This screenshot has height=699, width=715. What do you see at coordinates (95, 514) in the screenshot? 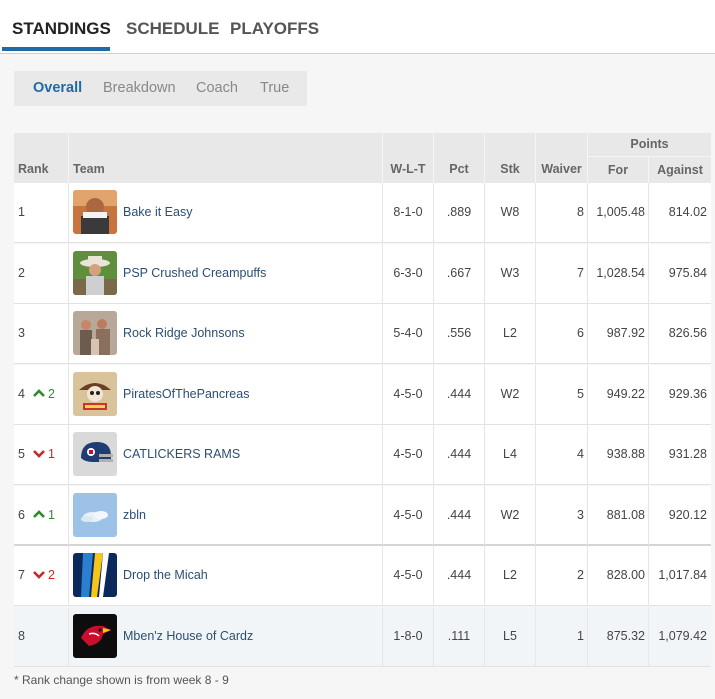
I see `sky-icon` at bounding box center [95, 514].